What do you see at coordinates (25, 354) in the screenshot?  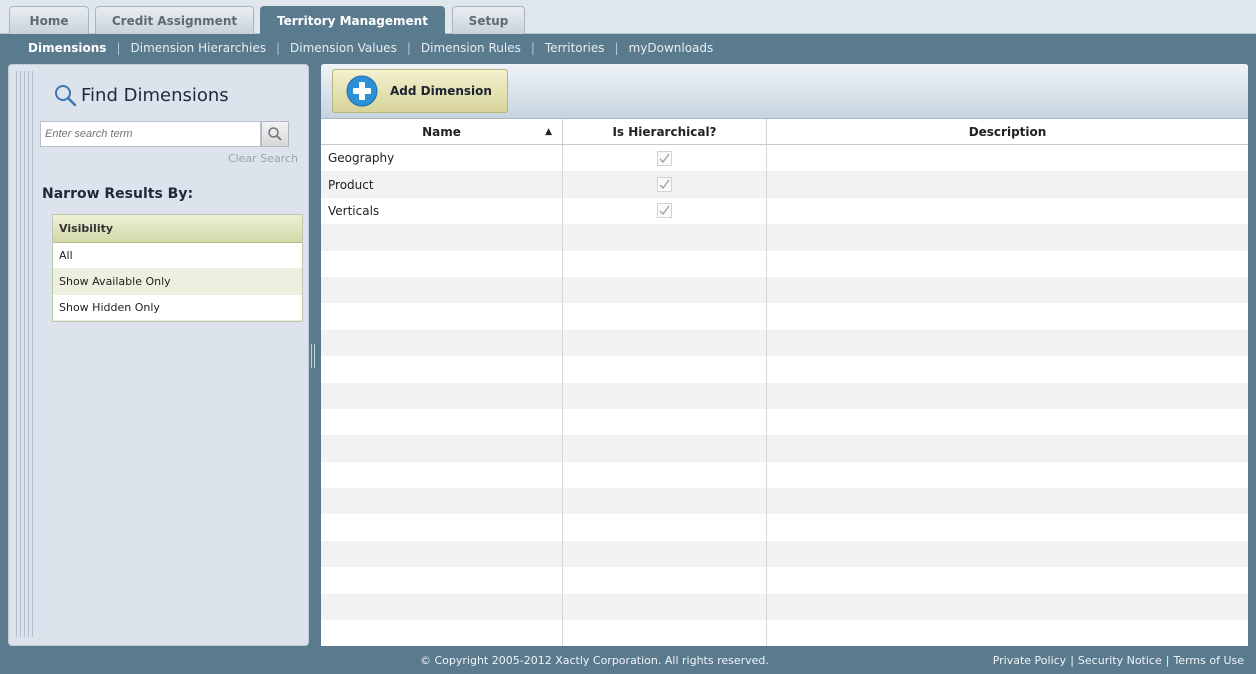 I see `panel-collapse-rail` at bounding box center [25, 354].